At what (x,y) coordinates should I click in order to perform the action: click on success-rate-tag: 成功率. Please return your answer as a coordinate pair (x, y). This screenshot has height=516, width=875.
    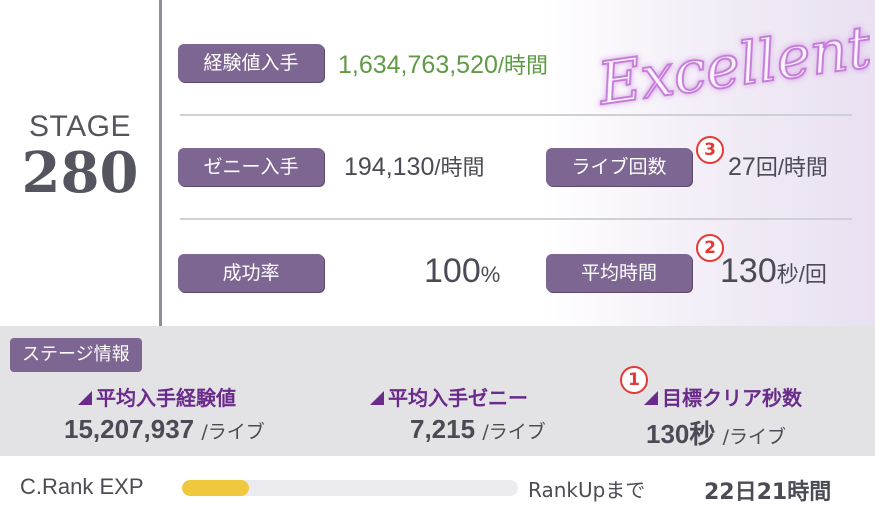
    Looking at the image, I should click on (251, 273).